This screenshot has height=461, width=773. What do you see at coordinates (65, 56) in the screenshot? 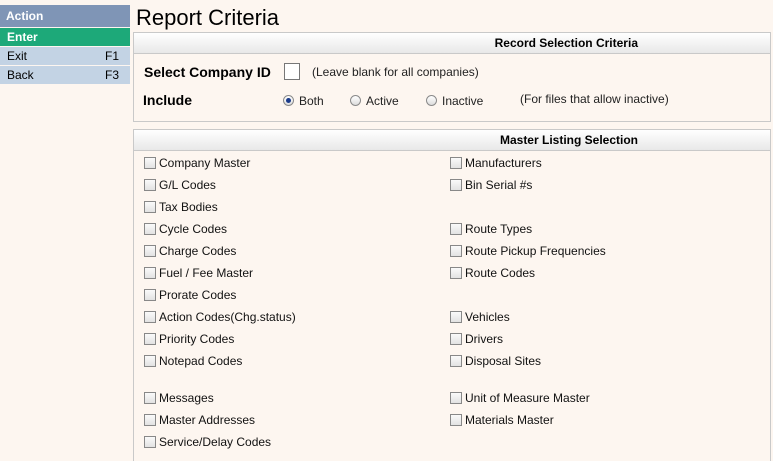
I see `sidebar-item-exit: Exit F1` at bounding box center [65, 56].